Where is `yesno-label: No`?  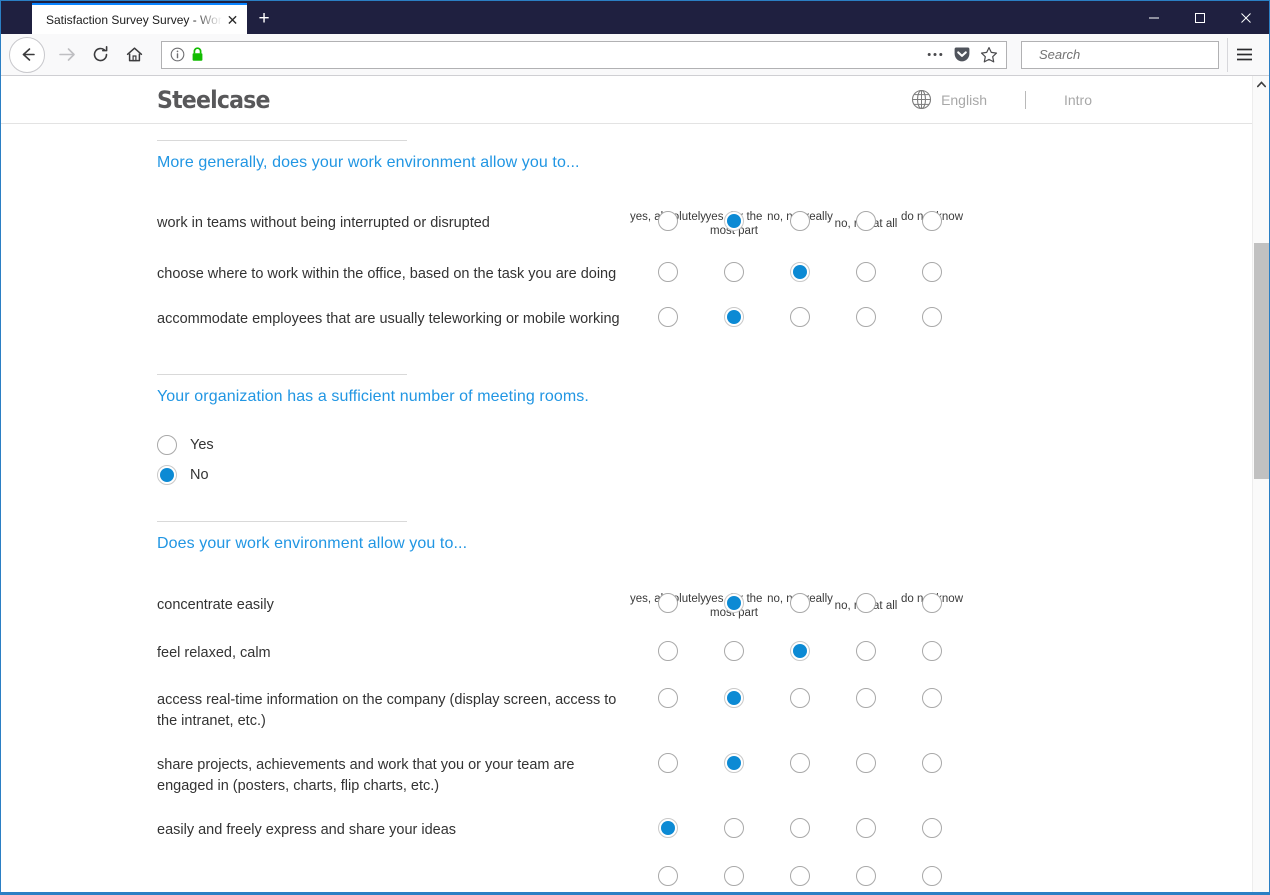 yesno-label: No is located at coordinates (199, 475).